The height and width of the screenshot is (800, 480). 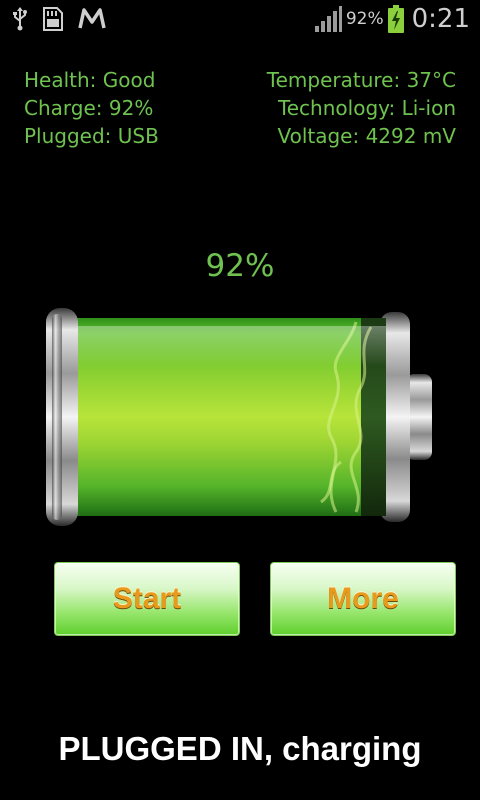 What do you see at coordinates (440, 19) in the screenshot?
I see `status-time: 0:21` at bounding box center [440, 19].